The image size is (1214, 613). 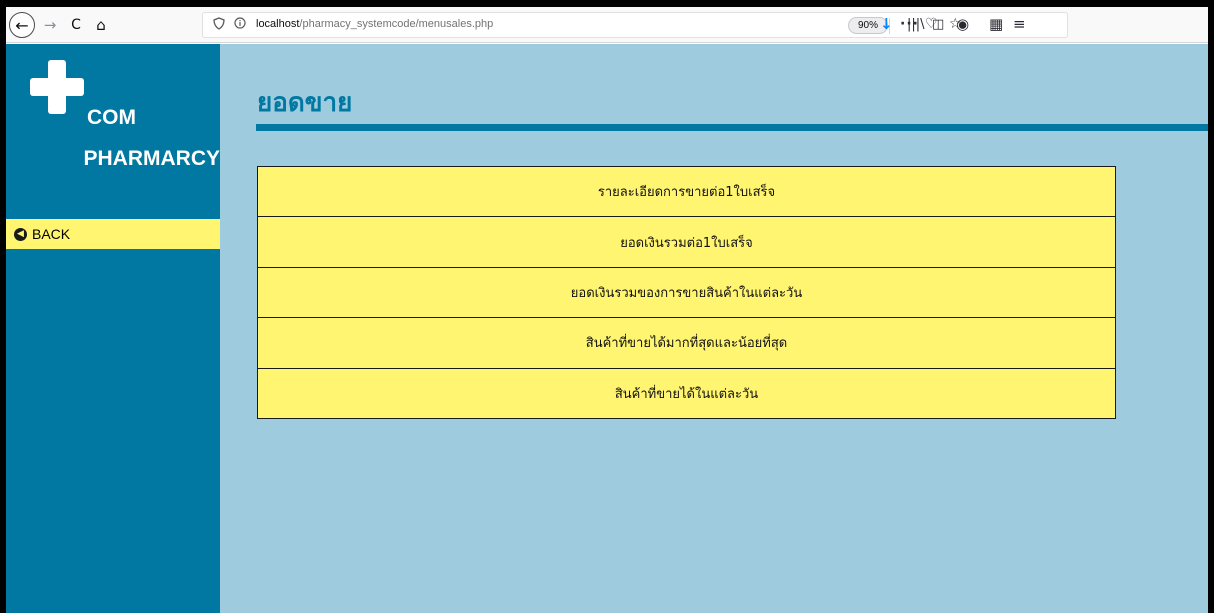 I want to click on page-title: ยอดขาย, so click(x=305, y=103).